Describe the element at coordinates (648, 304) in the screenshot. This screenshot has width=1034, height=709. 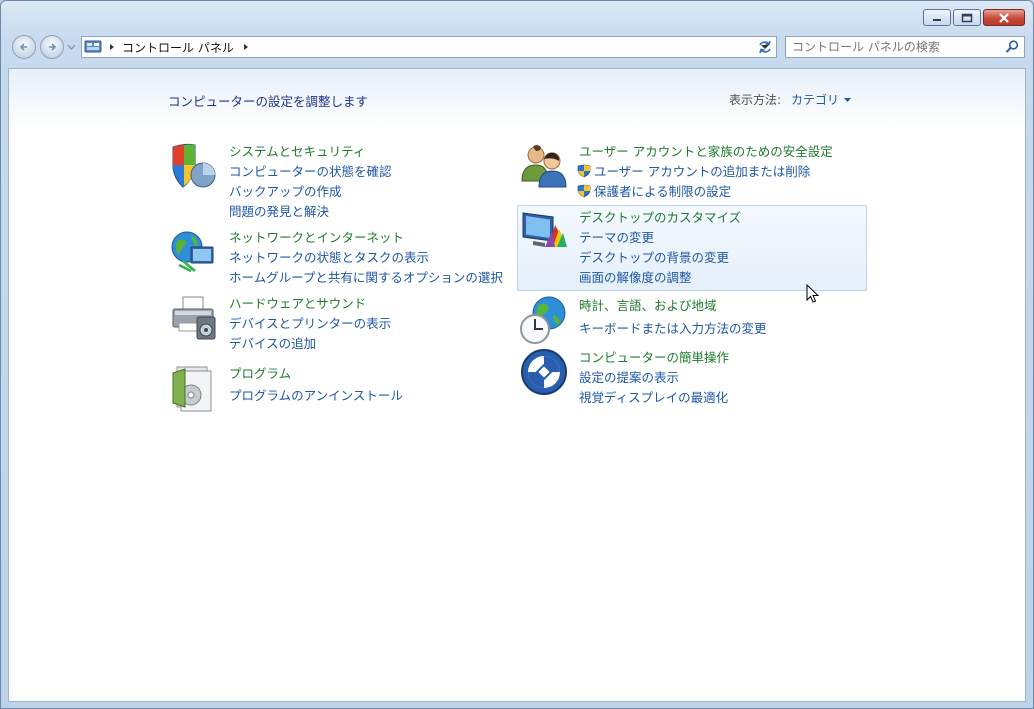
I see `category-title: 時計、言語、および地域` at that location.